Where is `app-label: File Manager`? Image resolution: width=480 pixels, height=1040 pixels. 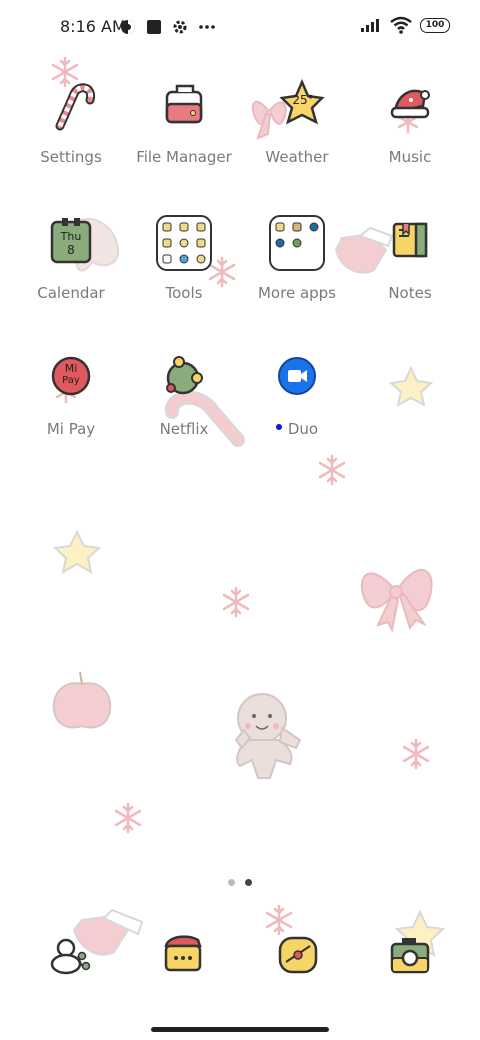 app-label: File Manager is located at coordinates (184, 157).